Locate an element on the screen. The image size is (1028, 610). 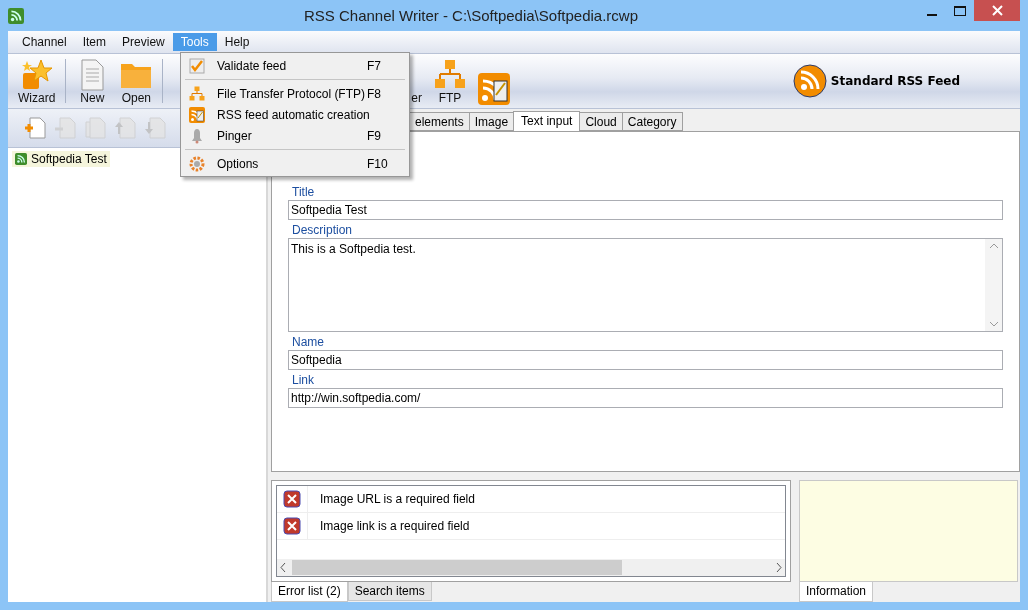
field-label: Description is located at coordinates (323, 230).